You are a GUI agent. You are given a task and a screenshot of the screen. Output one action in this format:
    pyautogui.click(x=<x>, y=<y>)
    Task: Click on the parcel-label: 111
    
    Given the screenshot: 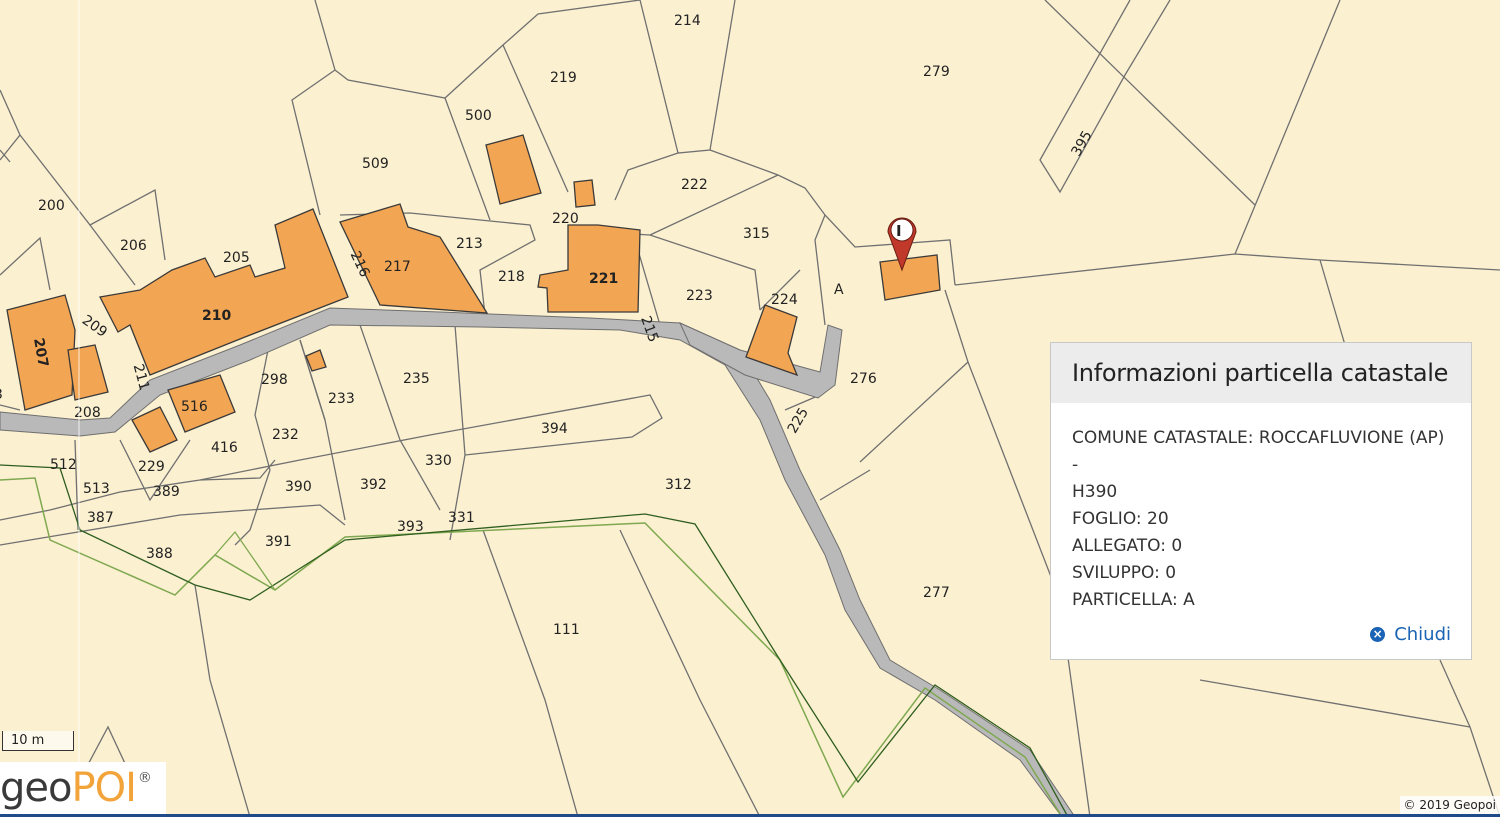 What is the action you would take?
    pyautogui.click(x=566, y=630)
    